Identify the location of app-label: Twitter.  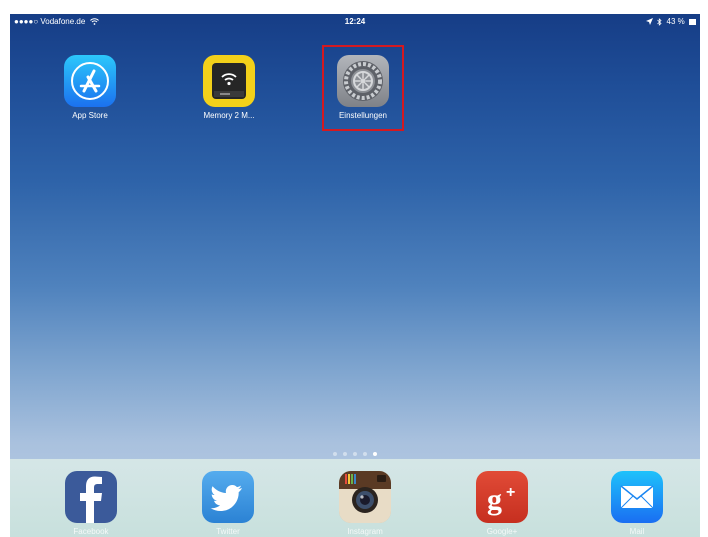
(228, 531).